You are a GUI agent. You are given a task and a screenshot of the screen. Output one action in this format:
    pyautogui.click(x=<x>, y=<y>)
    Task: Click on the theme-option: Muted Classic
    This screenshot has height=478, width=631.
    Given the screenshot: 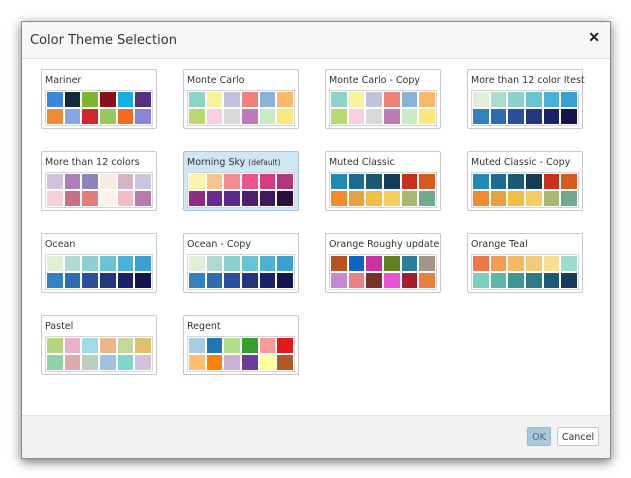 What is the action you would take?
    pyautogui.click(x=383, y=181)
    